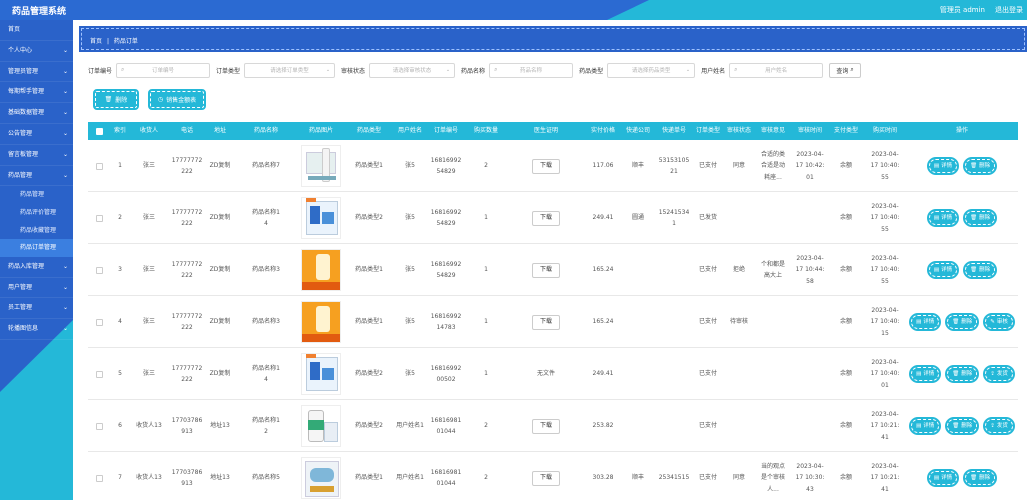  Describe the element at coordinates (149, 426) in the screenshot. I see `receiver-cell: 收货人13` at that location.